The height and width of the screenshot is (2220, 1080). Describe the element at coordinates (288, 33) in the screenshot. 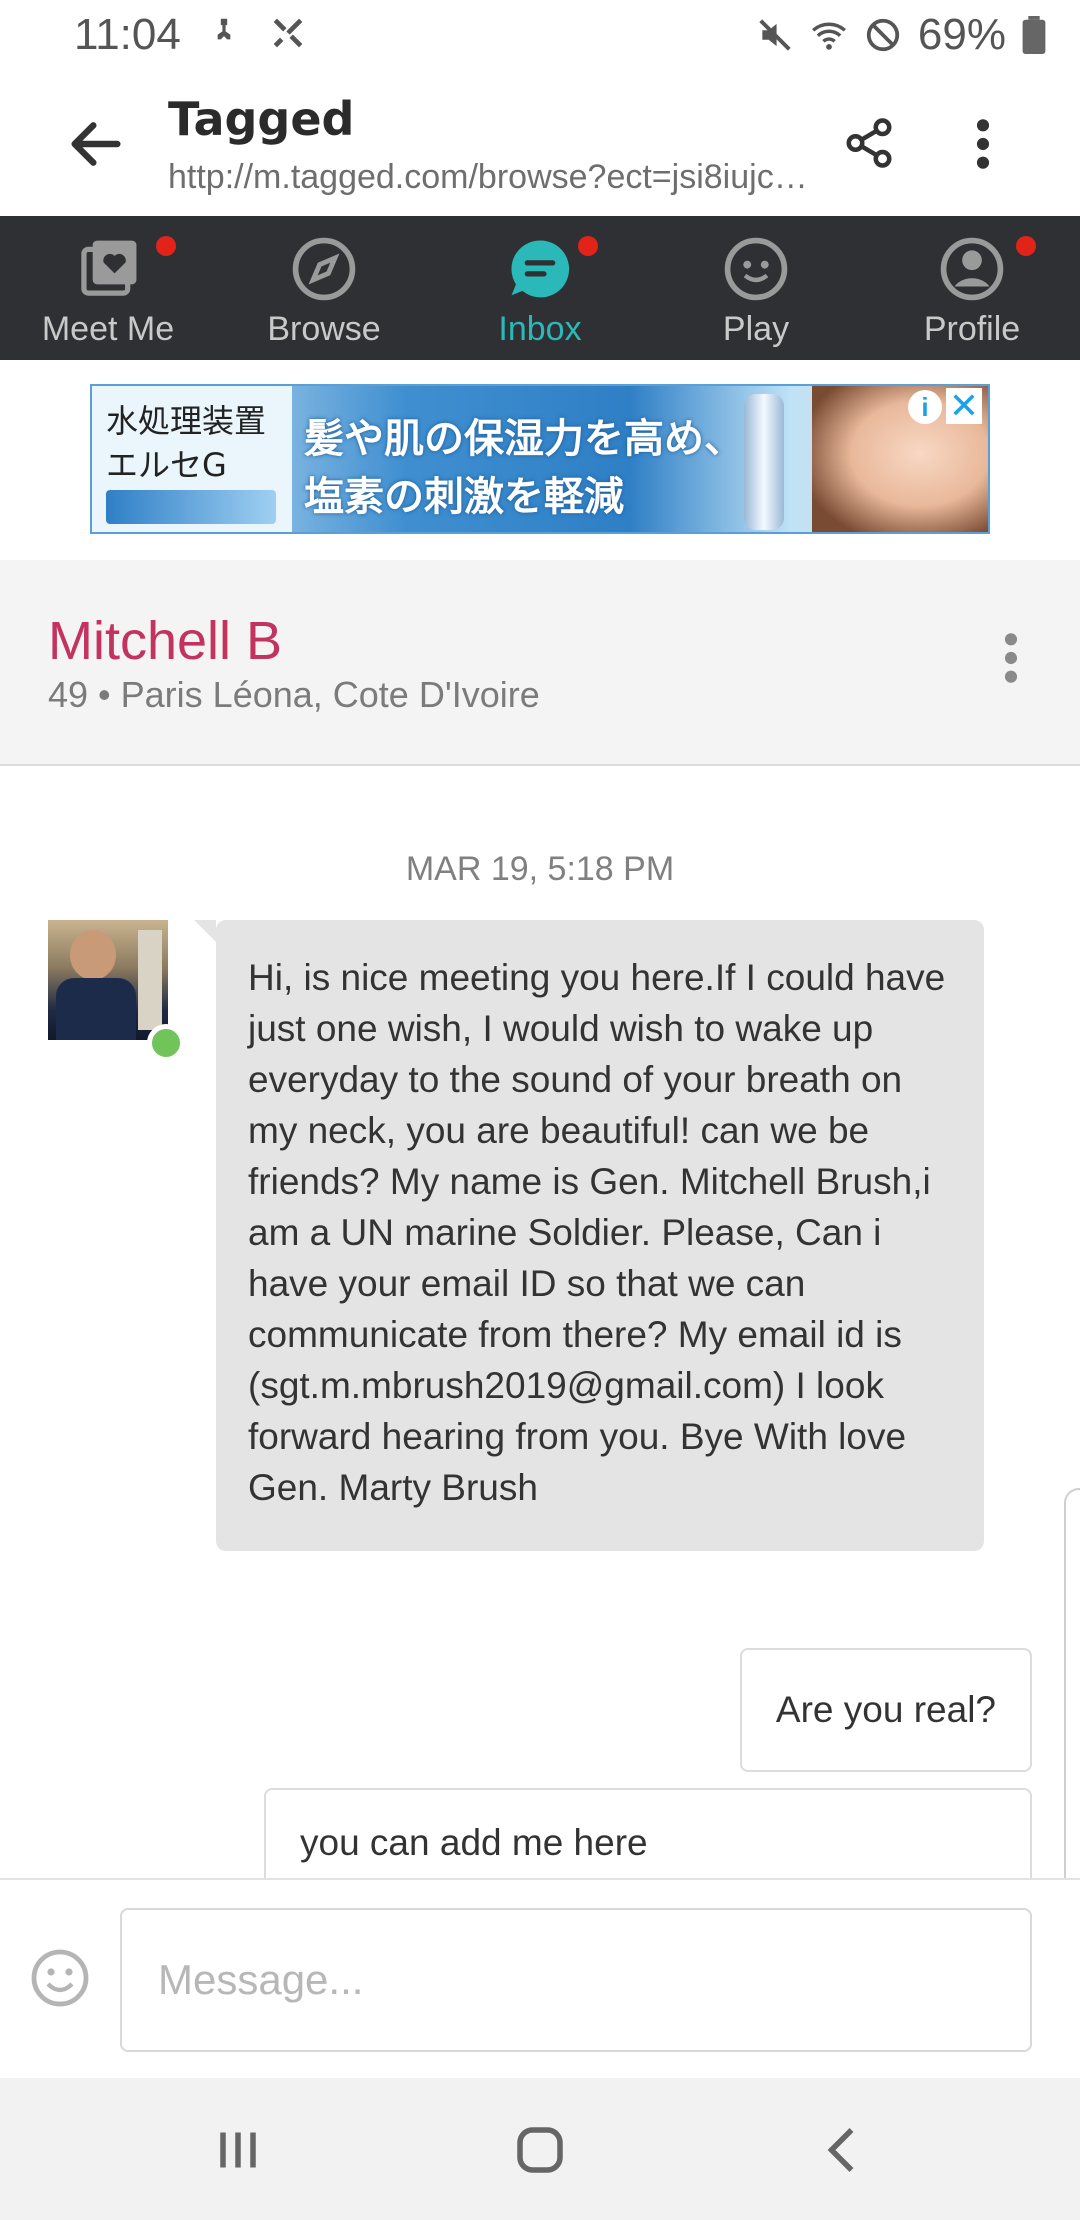

I see `tools-icon` at that location.